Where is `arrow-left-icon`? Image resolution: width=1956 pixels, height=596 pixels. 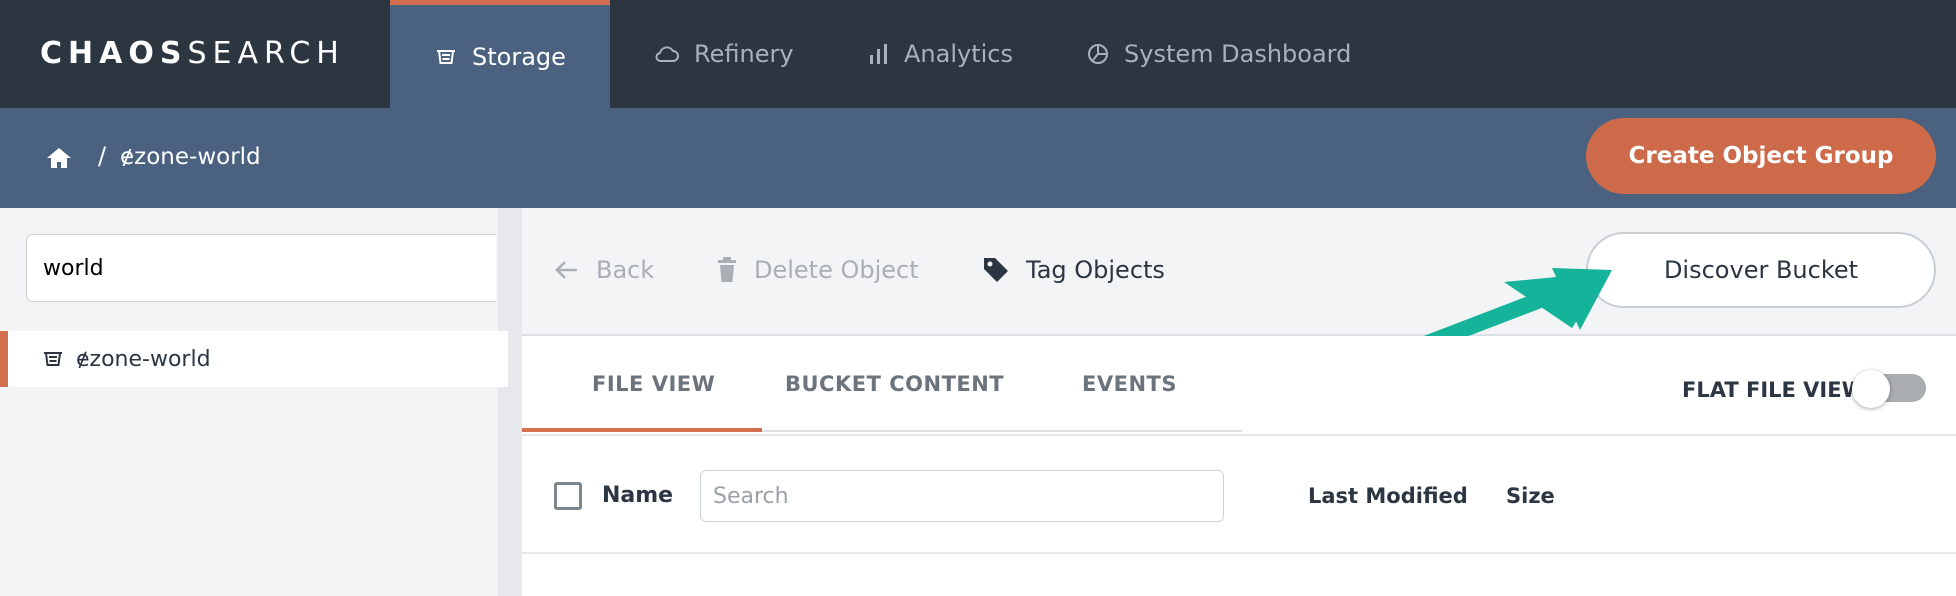 arrow-left-icon is located at coordinates (566, 270).